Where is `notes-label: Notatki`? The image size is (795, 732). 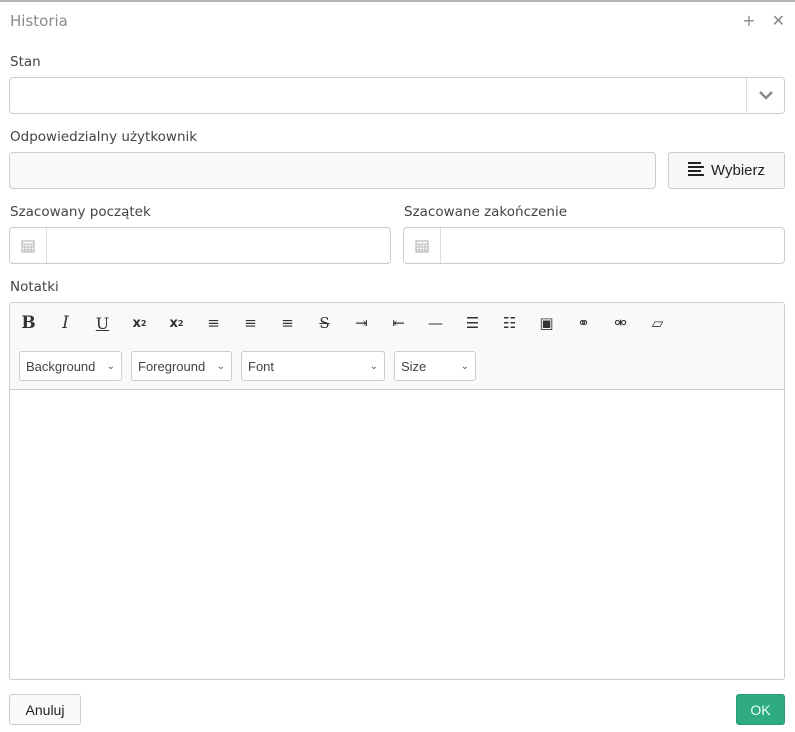 notes-label: Notatki is located at coordinates (34, 287).